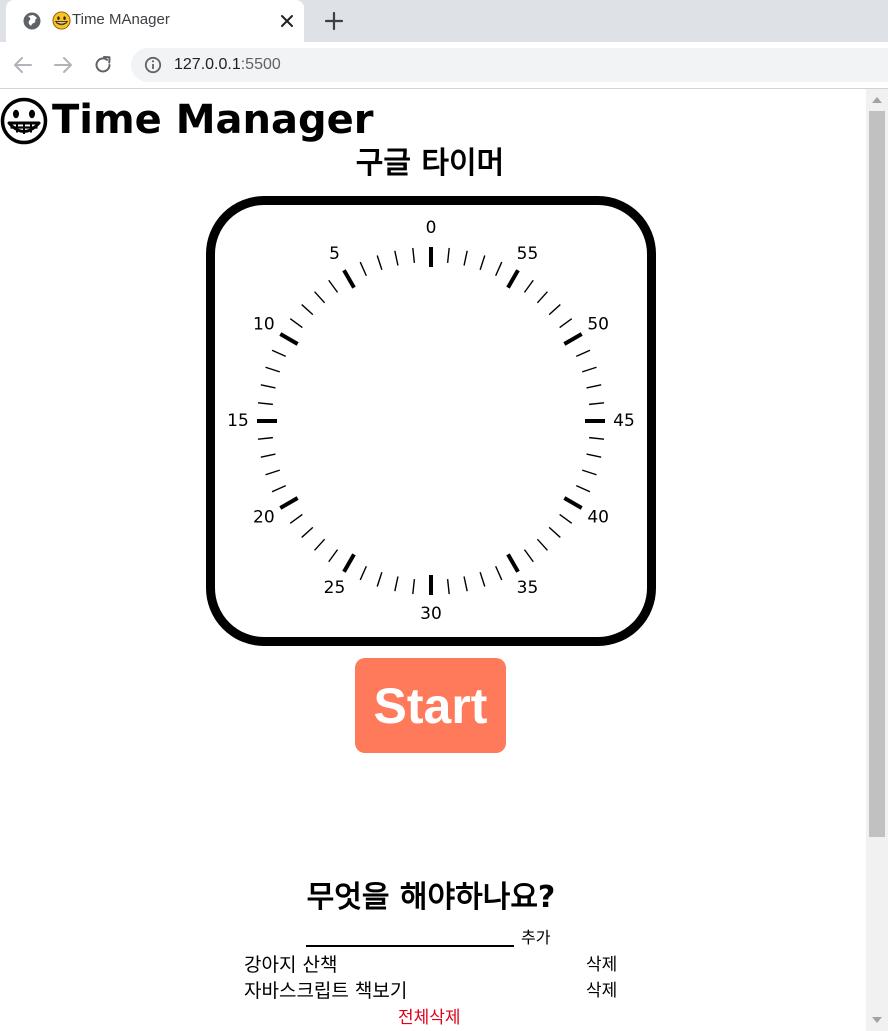 This screenshot has height=1031, width=888. I want to click on todo-item: 강아지 산책 삭제, so click(434, 963).